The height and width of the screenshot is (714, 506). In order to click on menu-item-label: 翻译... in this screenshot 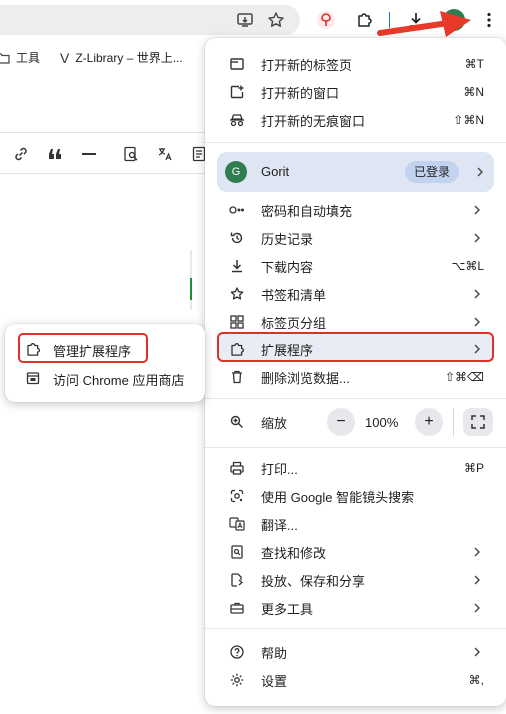, I will do `click(279, 525)`.